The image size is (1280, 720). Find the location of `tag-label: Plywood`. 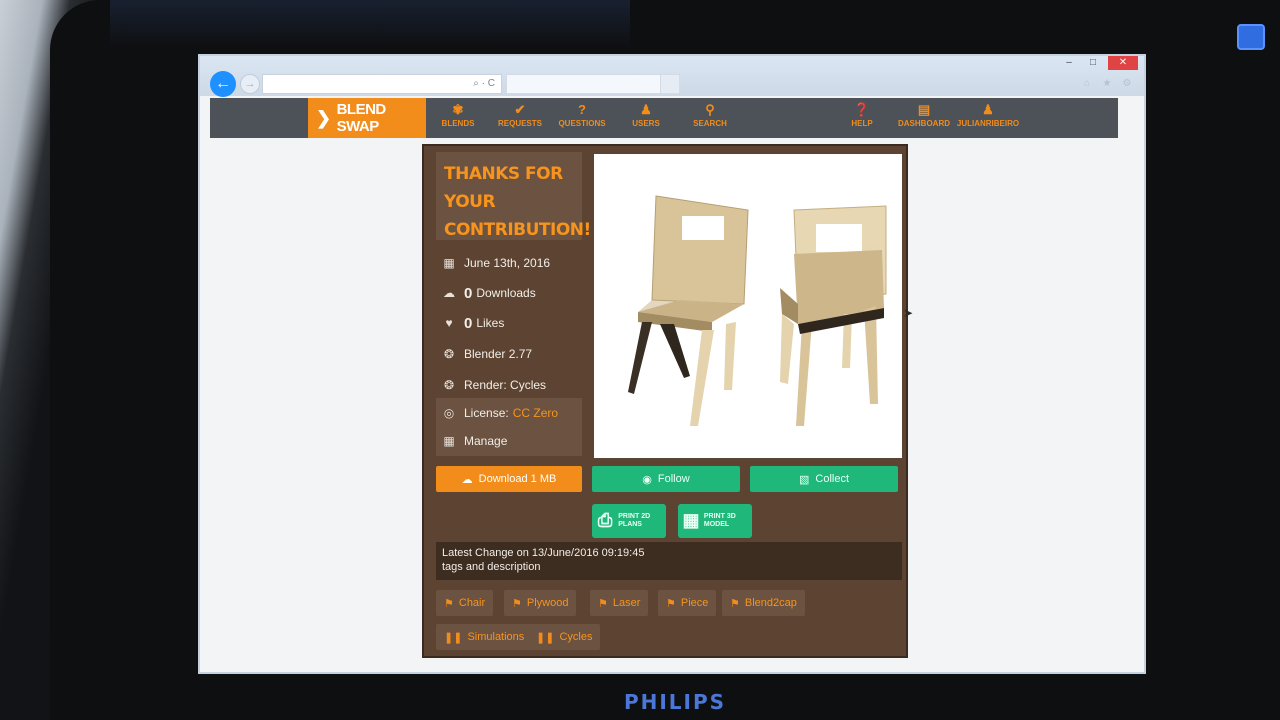

tag-label: Plywood is located at coordinates (547, 603).